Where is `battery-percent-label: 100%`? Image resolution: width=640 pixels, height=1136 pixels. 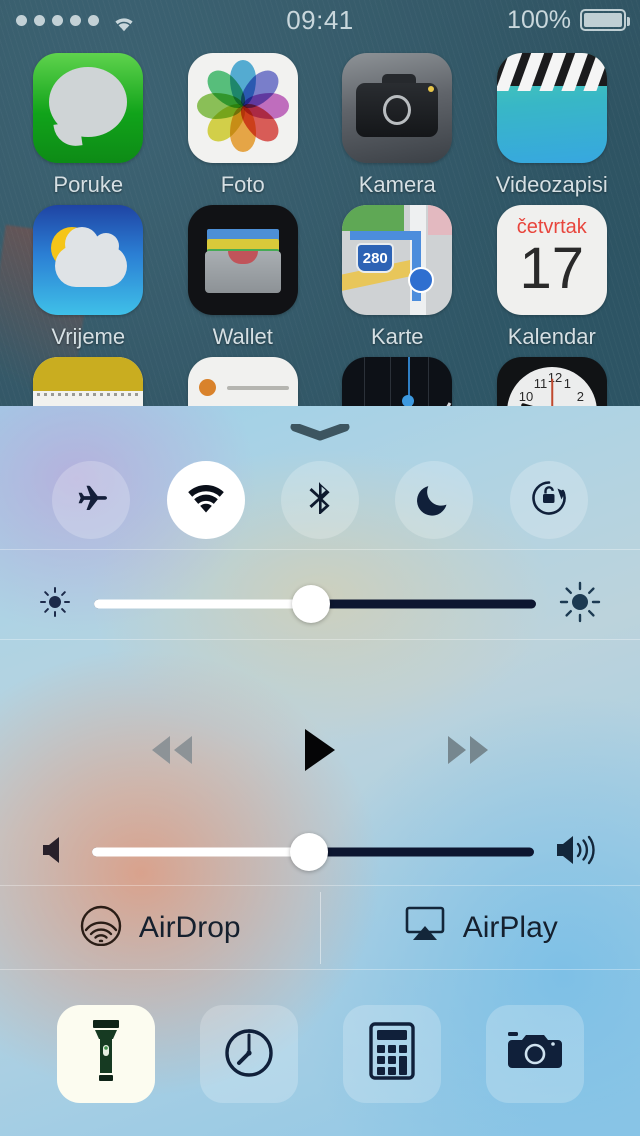 battery-percent-label: 100% is located at coordinates (539, 19).